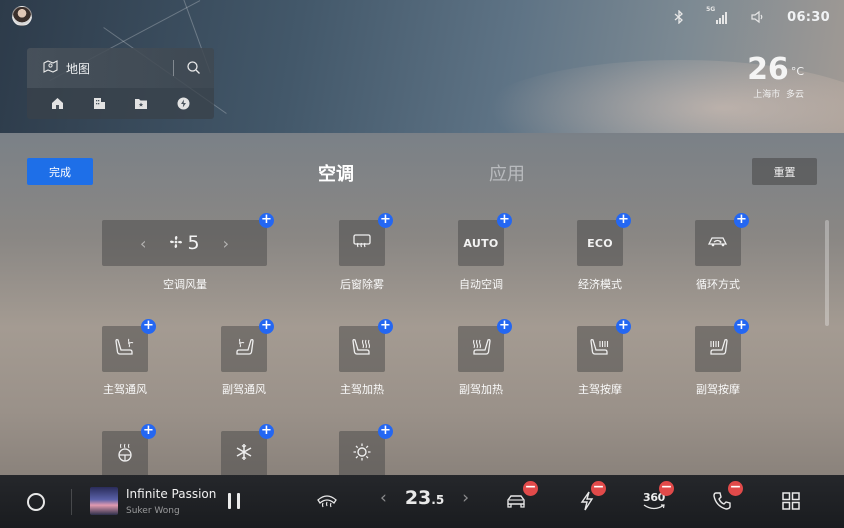 The image size is (844, 528). I want to click on tile-label: 主驾加热, so click(362, 389).